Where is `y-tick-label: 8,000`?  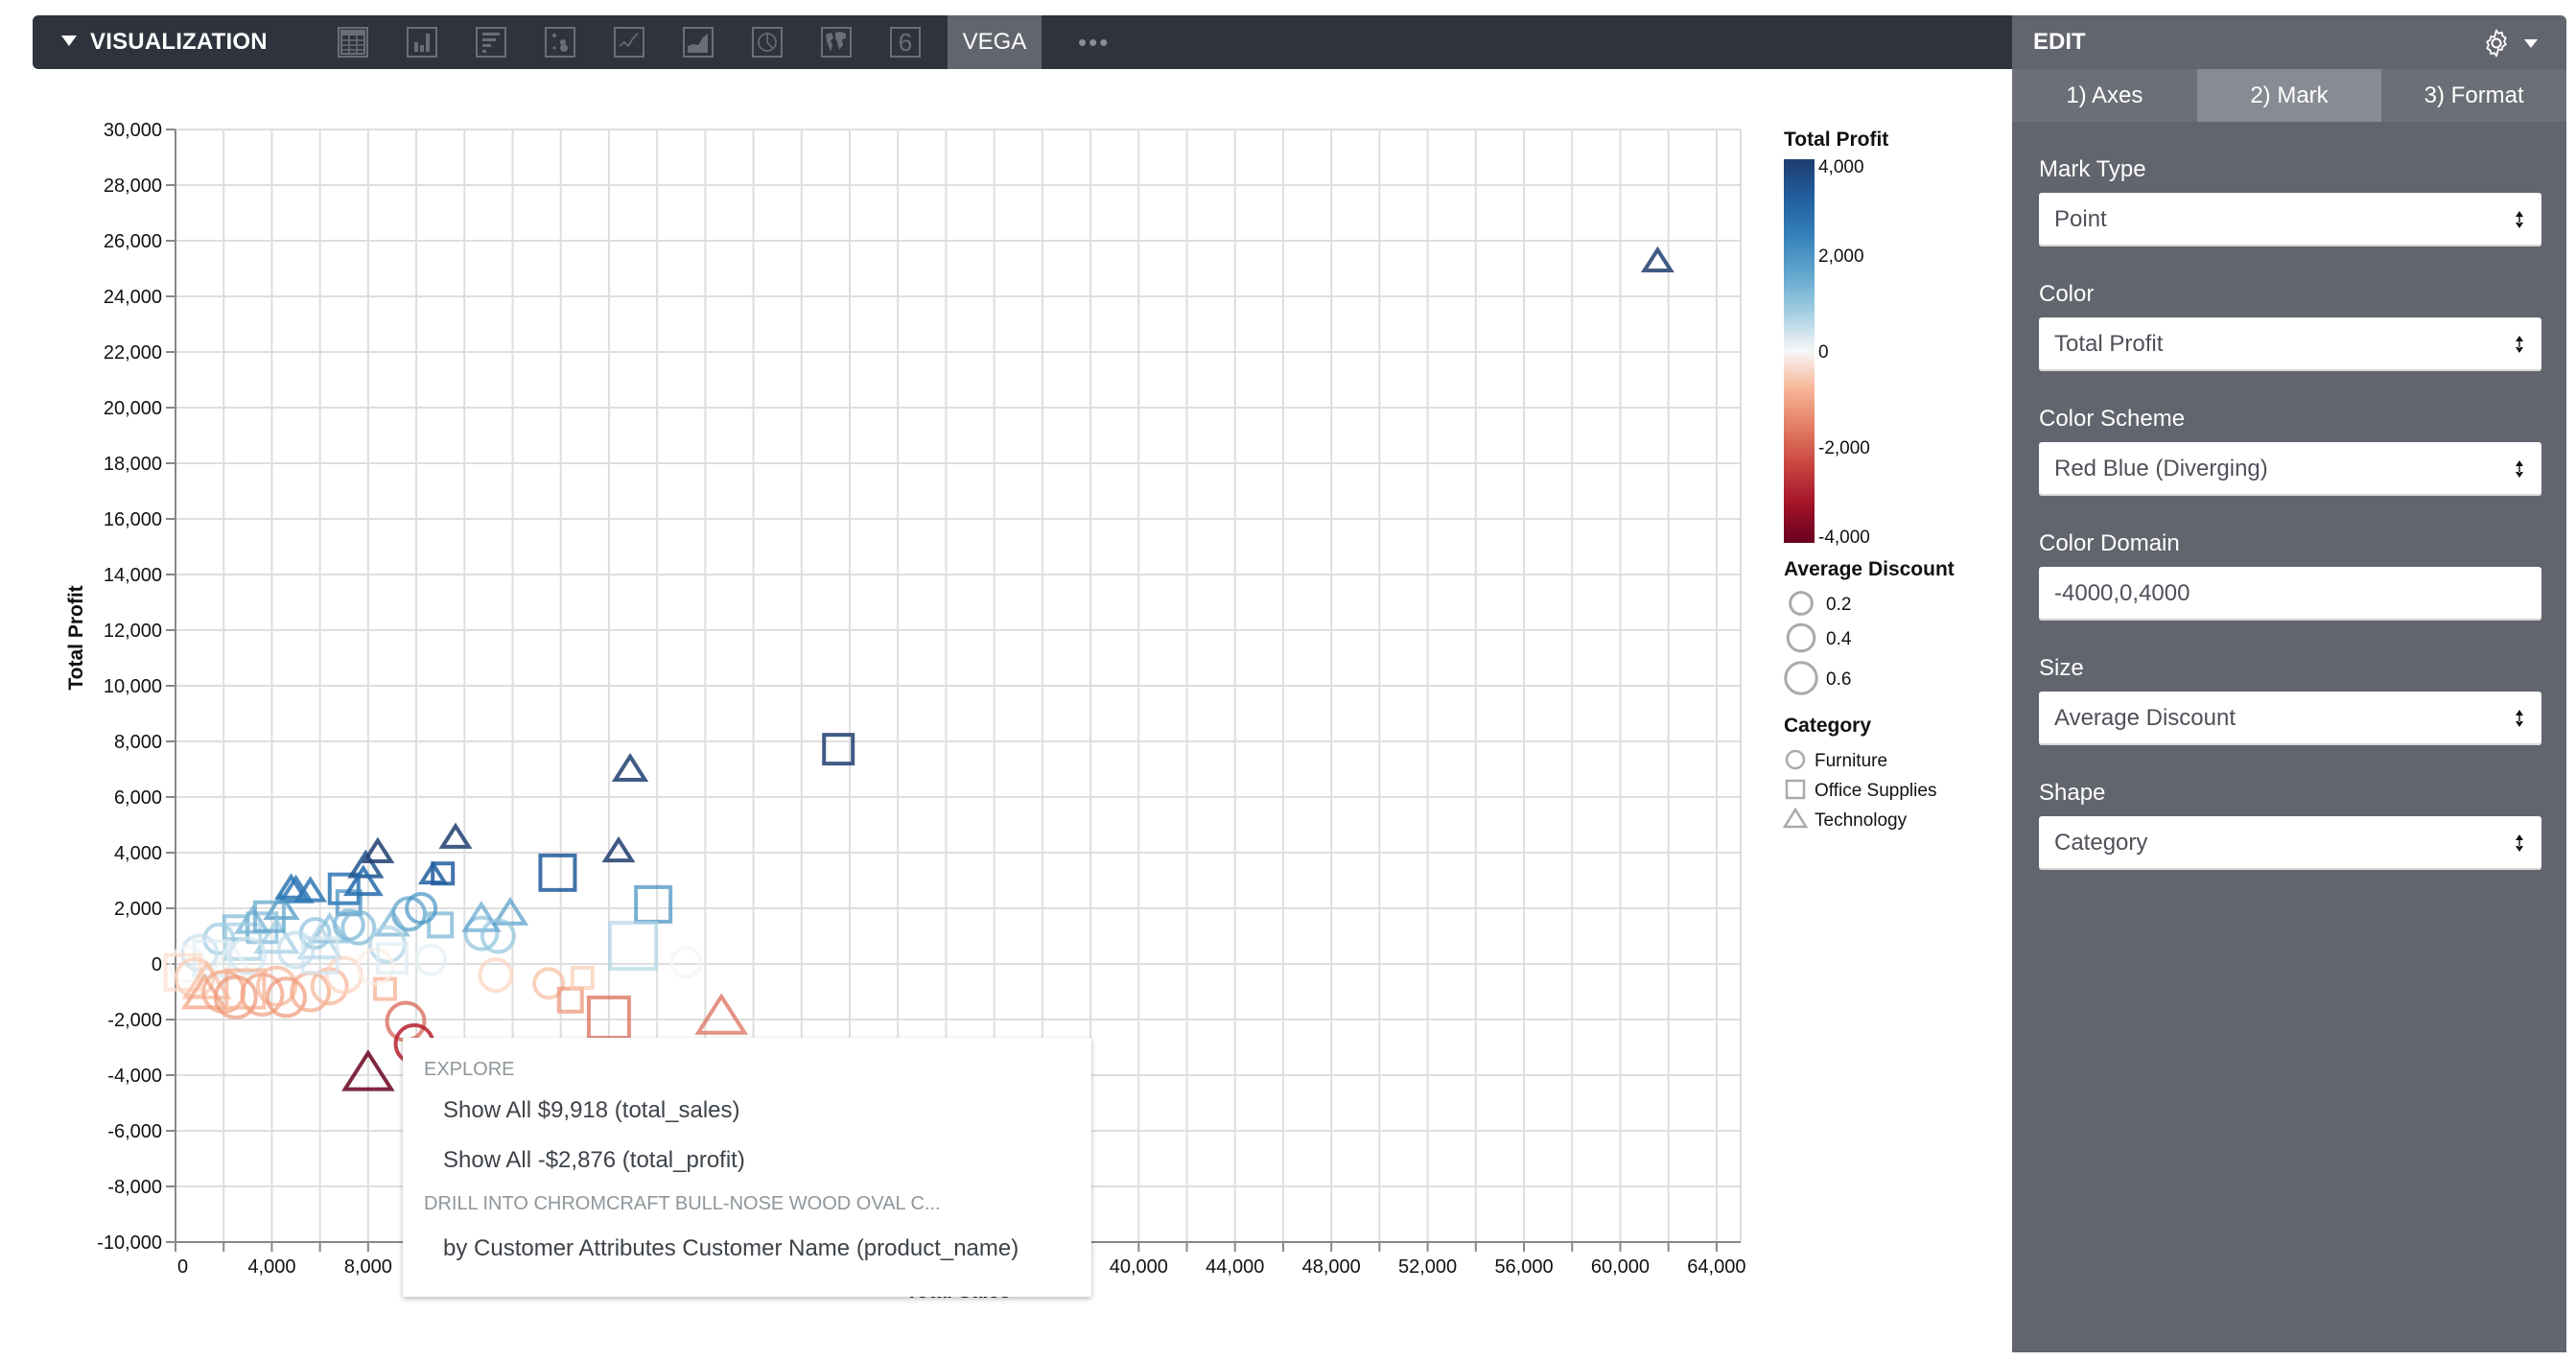
y-tick-label: 8,000 is located at coordinates (138, 742).